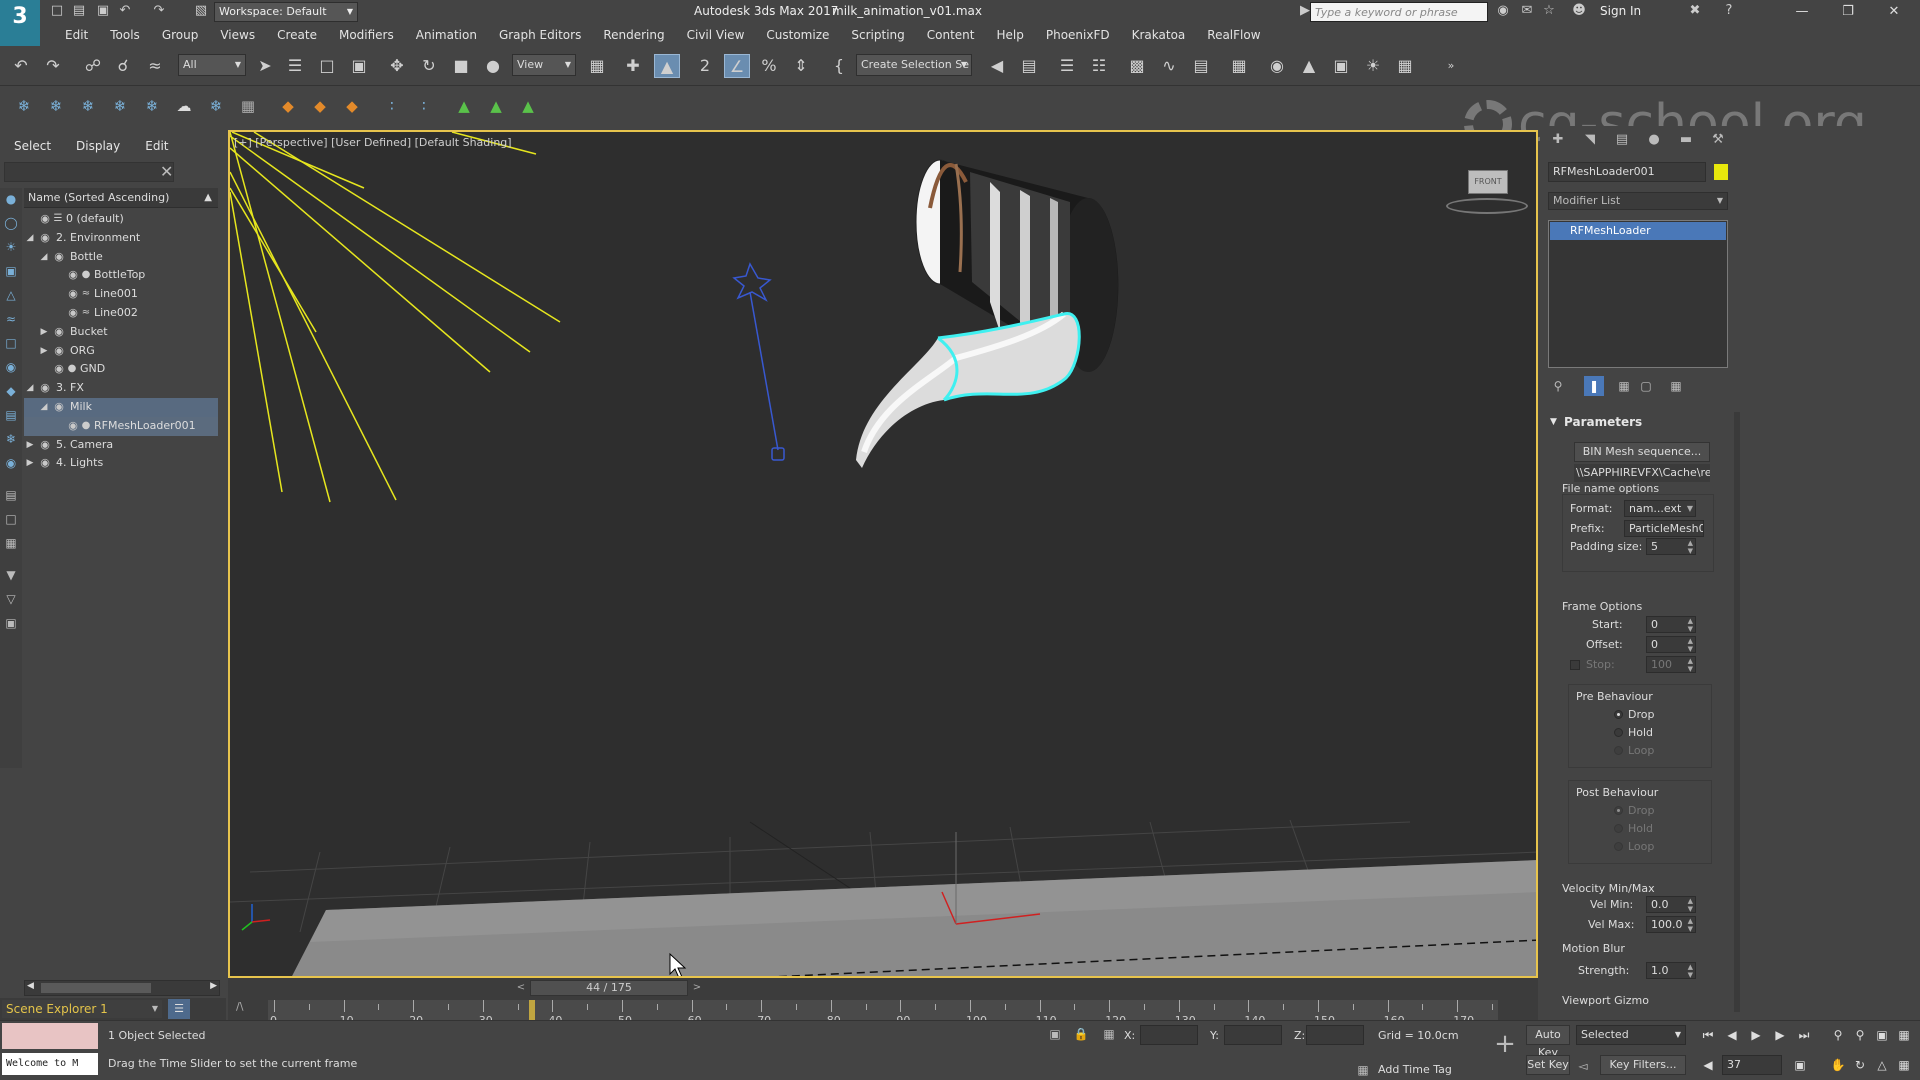 The image size is (1920, 1080). What do you see at coordinates (1399, 12) in the screenshot?
I see `search-input: Type a keyword or phrase` at bounding box center [1399, 12].